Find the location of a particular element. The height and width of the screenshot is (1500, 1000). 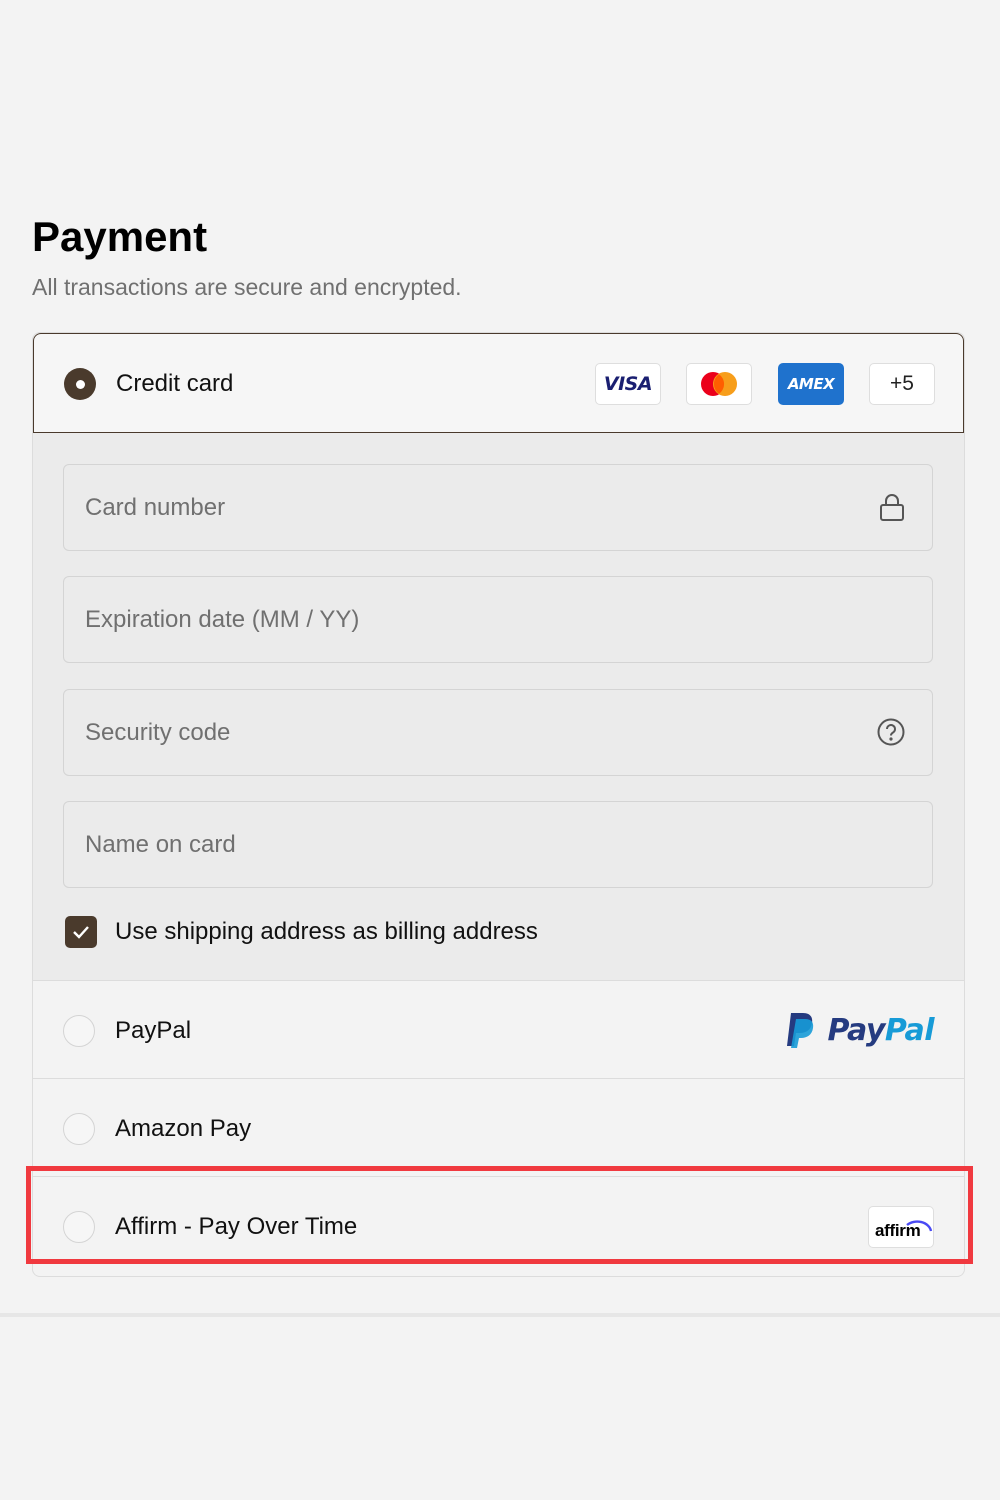

divider is located at coordinates (500, 1315).